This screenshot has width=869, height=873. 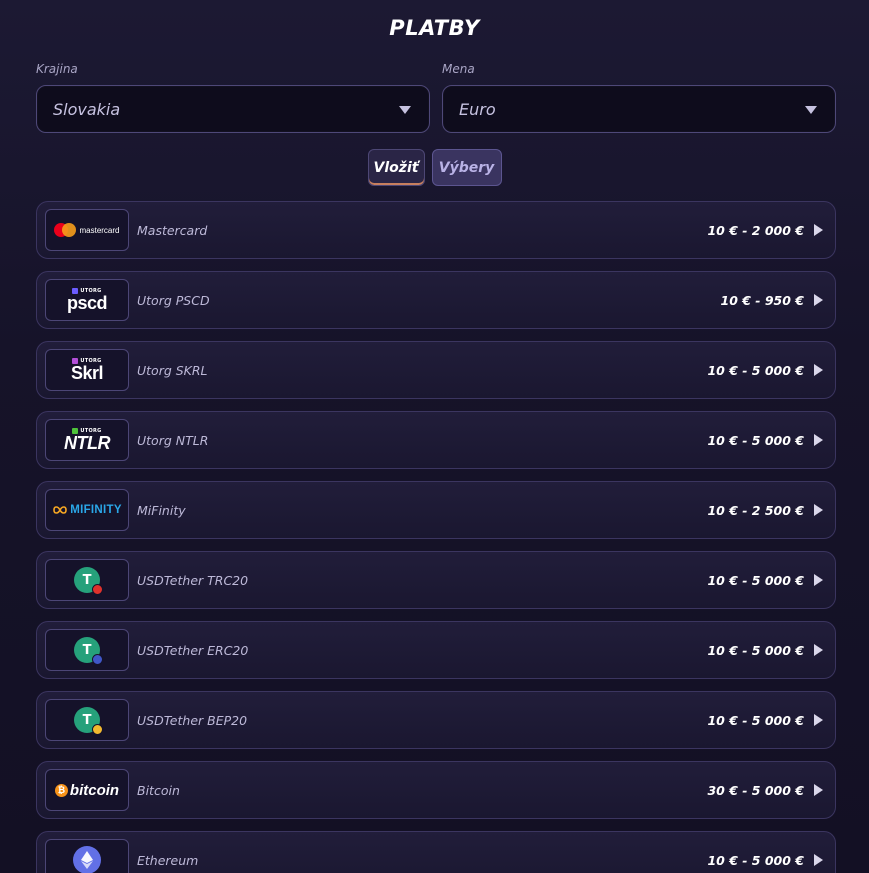 I want to click on method-range: 10 € - 2 500 €, so click(x=755, y=510).